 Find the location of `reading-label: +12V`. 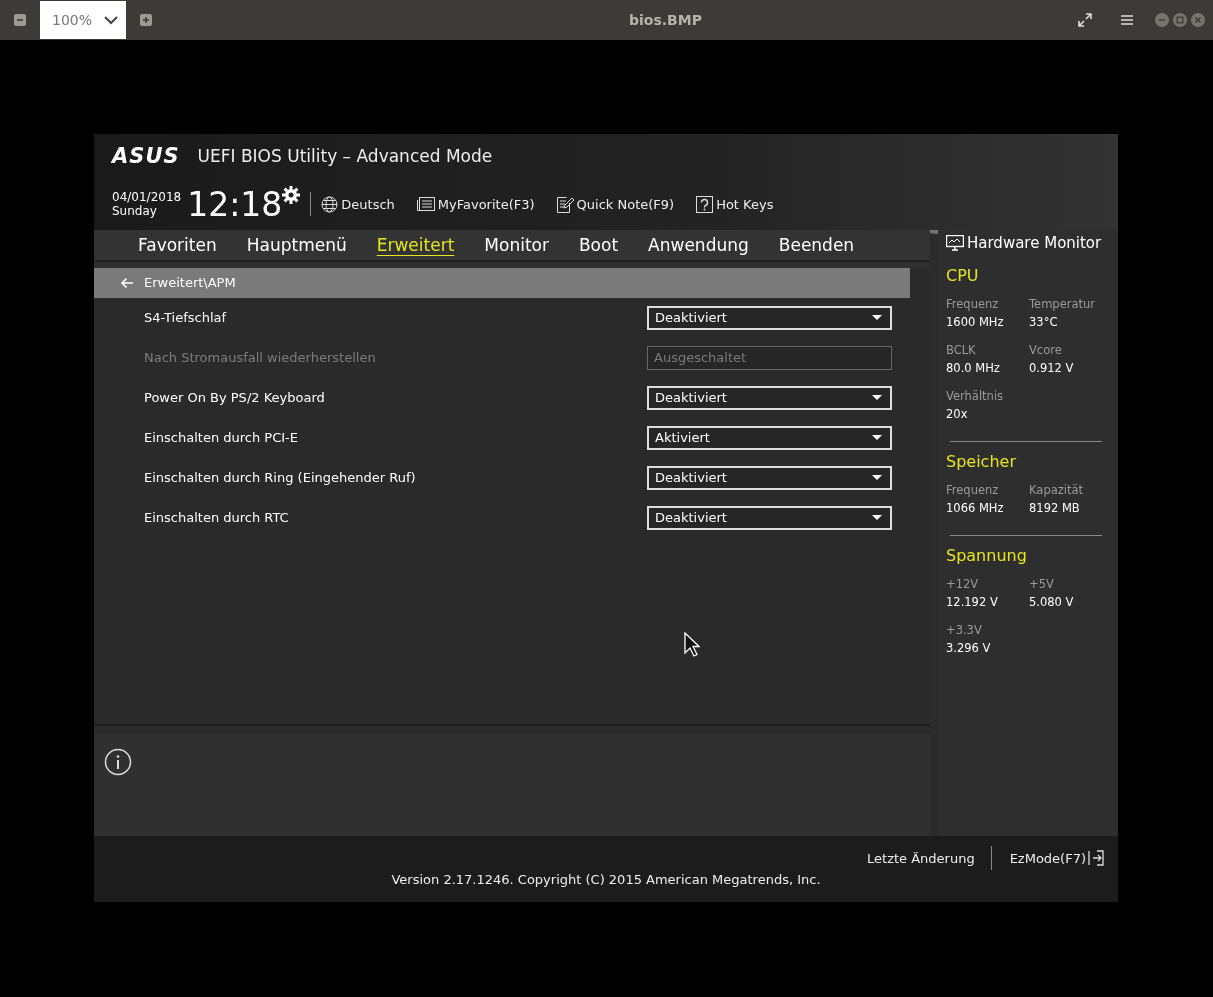

reading-label: +12V is located at coordinates (963, 584).